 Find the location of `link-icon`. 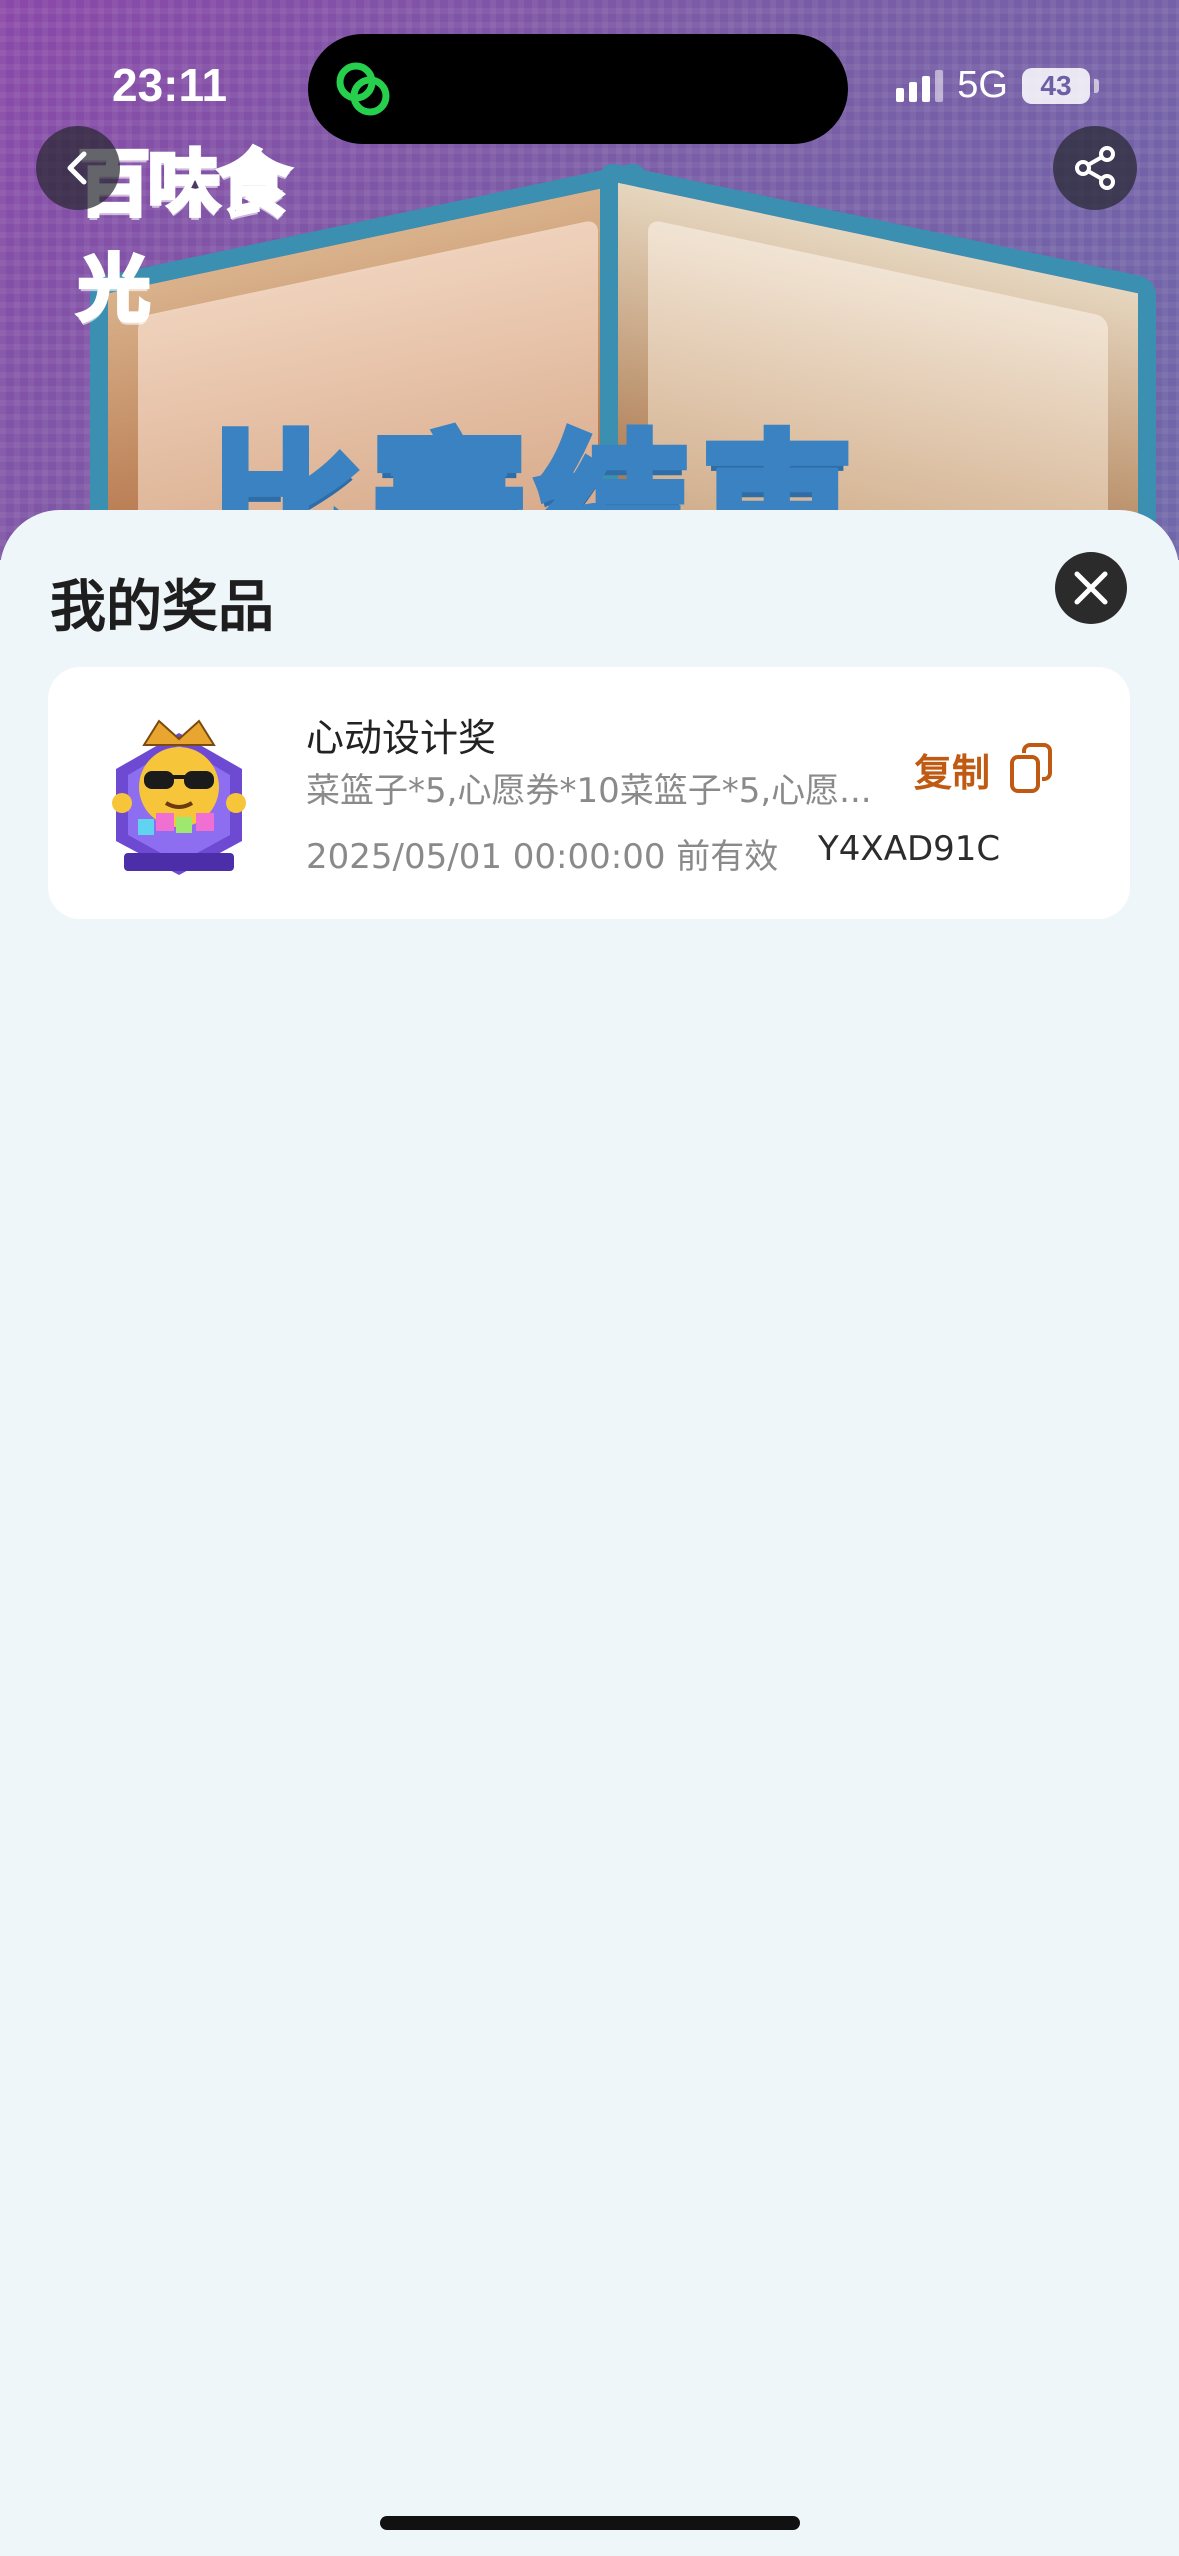

link-icon is located at coordinates (363, 89).